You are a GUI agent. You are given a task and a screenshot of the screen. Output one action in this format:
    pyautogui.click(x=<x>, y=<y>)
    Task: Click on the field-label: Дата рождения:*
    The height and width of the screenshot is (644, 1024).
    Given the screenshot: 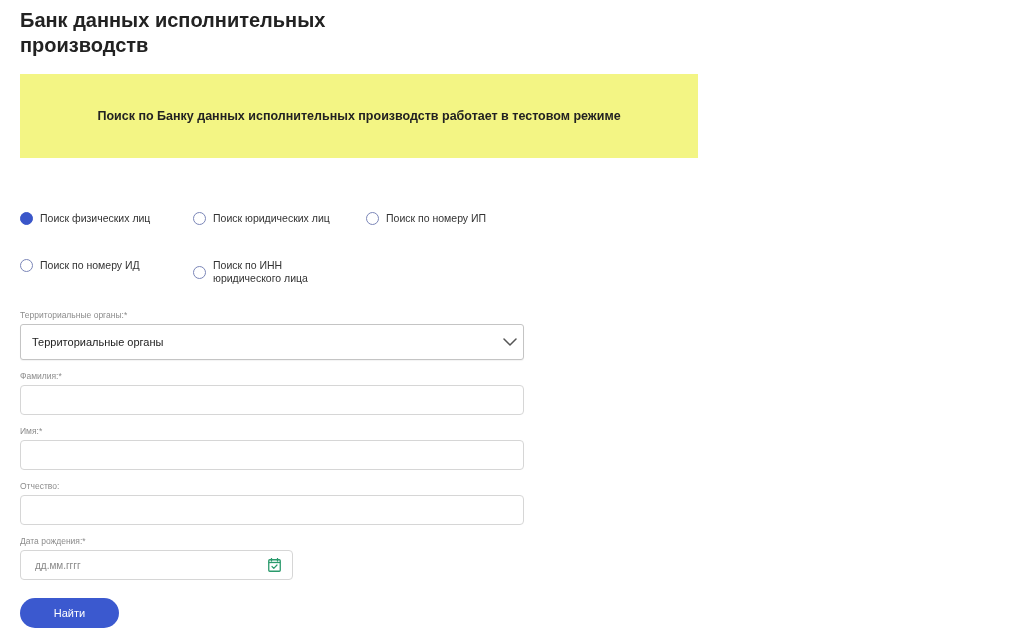 What is the action you would take?
    pyautogui.click(x=53, y=541)
    